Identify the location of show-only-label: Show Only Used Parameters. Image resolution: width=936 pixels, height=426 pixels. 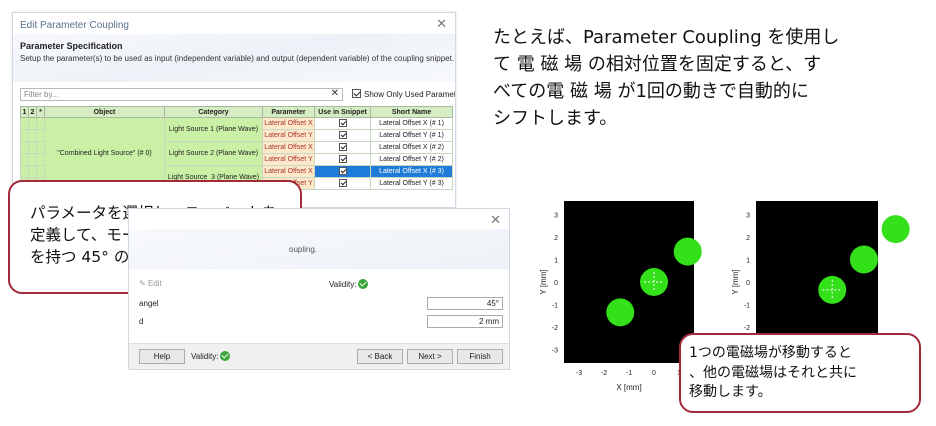
(410, 94).